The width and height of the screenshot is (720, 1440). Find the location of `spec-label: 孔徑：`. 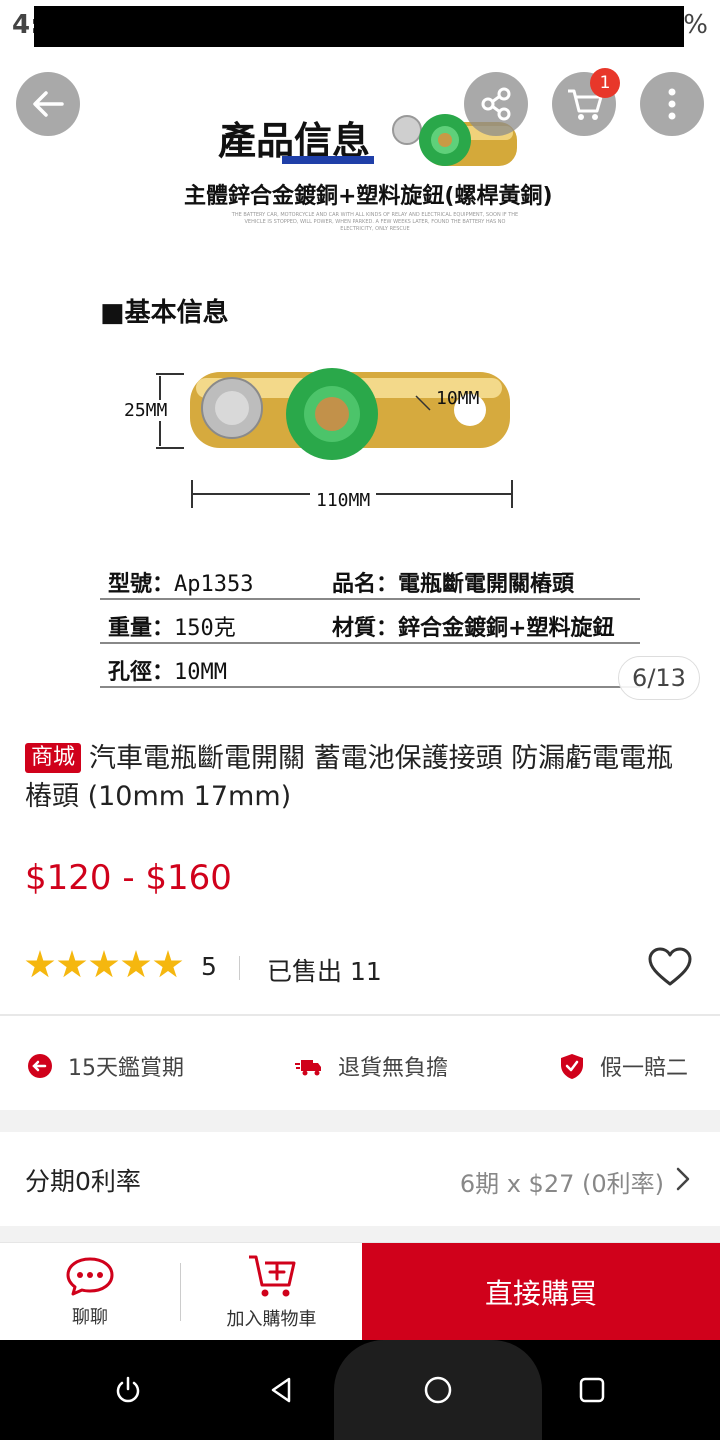

spec-label: 孔徑： is located at coordinates (141, 672).